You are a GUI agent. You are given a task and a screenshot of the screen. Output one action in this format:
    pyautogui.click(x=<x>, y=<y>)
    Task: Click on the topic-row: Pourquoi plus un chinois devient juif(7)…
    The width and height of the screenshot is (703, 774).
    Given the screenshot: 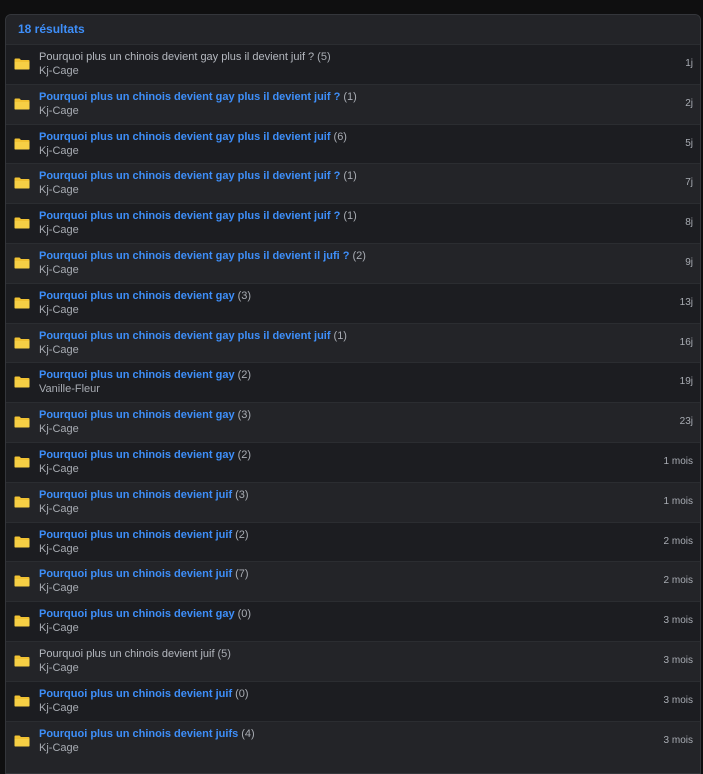 What is the action you would take?
    pyautogui.click(x=353, y=581)
    